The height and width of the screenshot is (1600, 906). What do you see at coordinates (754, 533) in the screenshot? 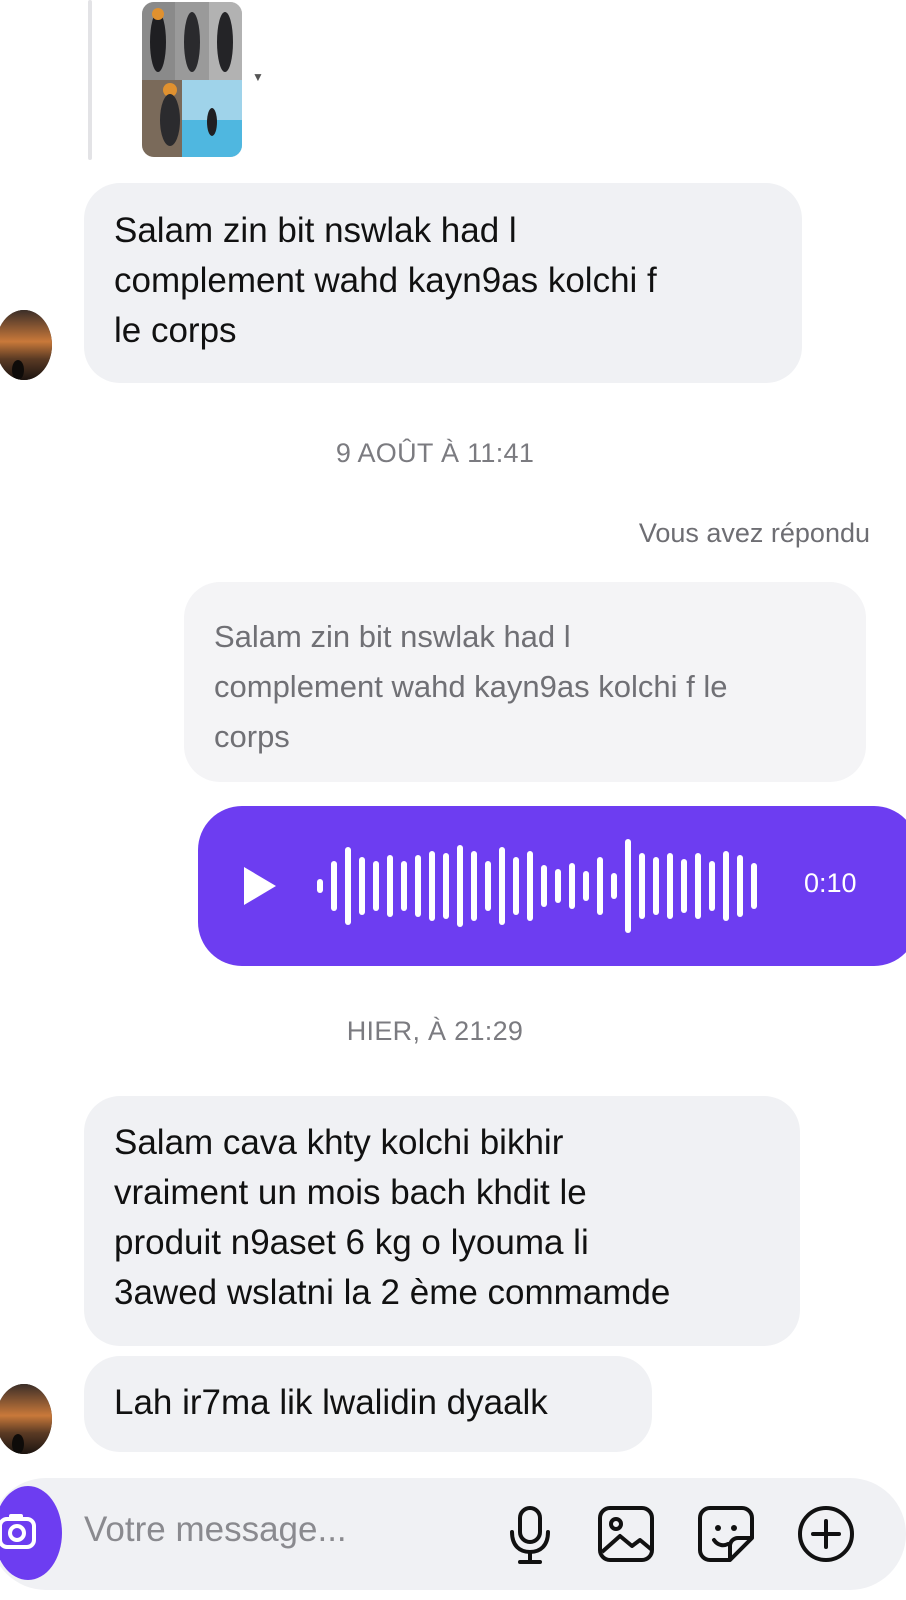
I see `reply-label: Vous avez répondu` at bounding box center [754, 533].